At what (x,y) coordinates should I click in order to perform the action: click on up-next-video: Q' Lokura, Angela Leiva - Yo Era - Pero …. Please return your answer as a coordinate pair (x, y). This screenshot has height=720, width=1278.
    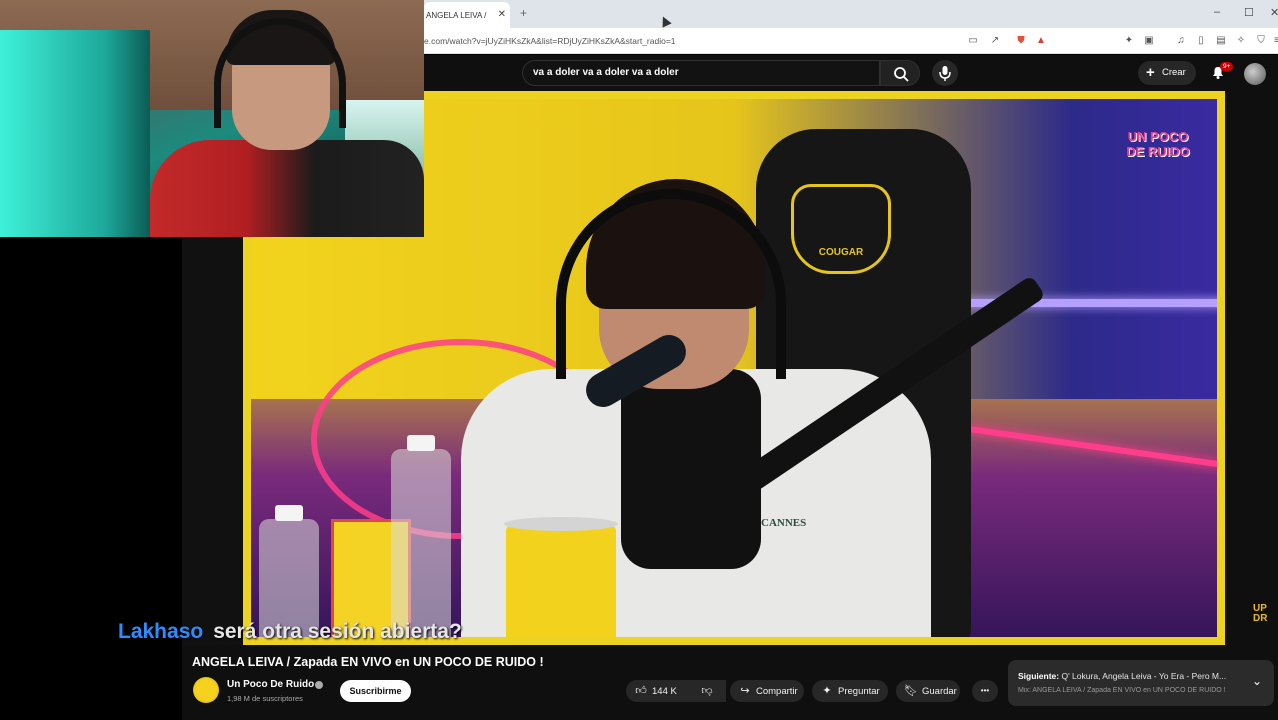
    Looking at the image, I should click on (1143, 676).